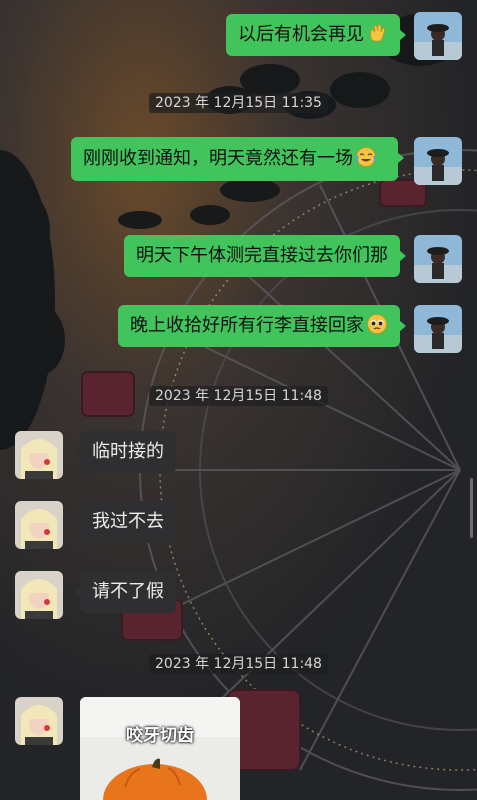  What do you see at coordinates (218, 158) in the screenshot?
I see `message-text: 刚刚收到通知，明天竟然还有一场` at bounding box center [218, 158].